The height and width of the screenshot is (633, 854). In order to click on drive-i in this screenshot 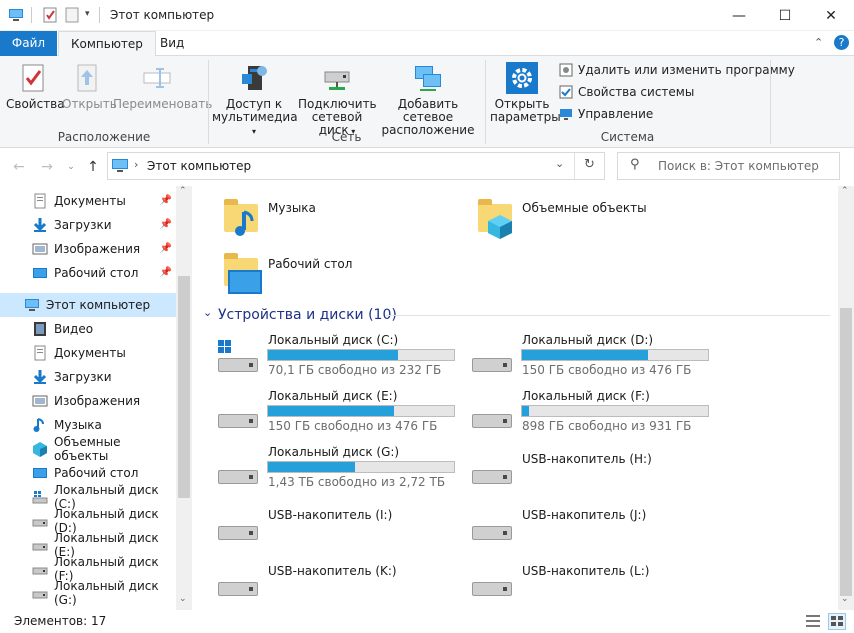, I will do `click(240, 524)`.